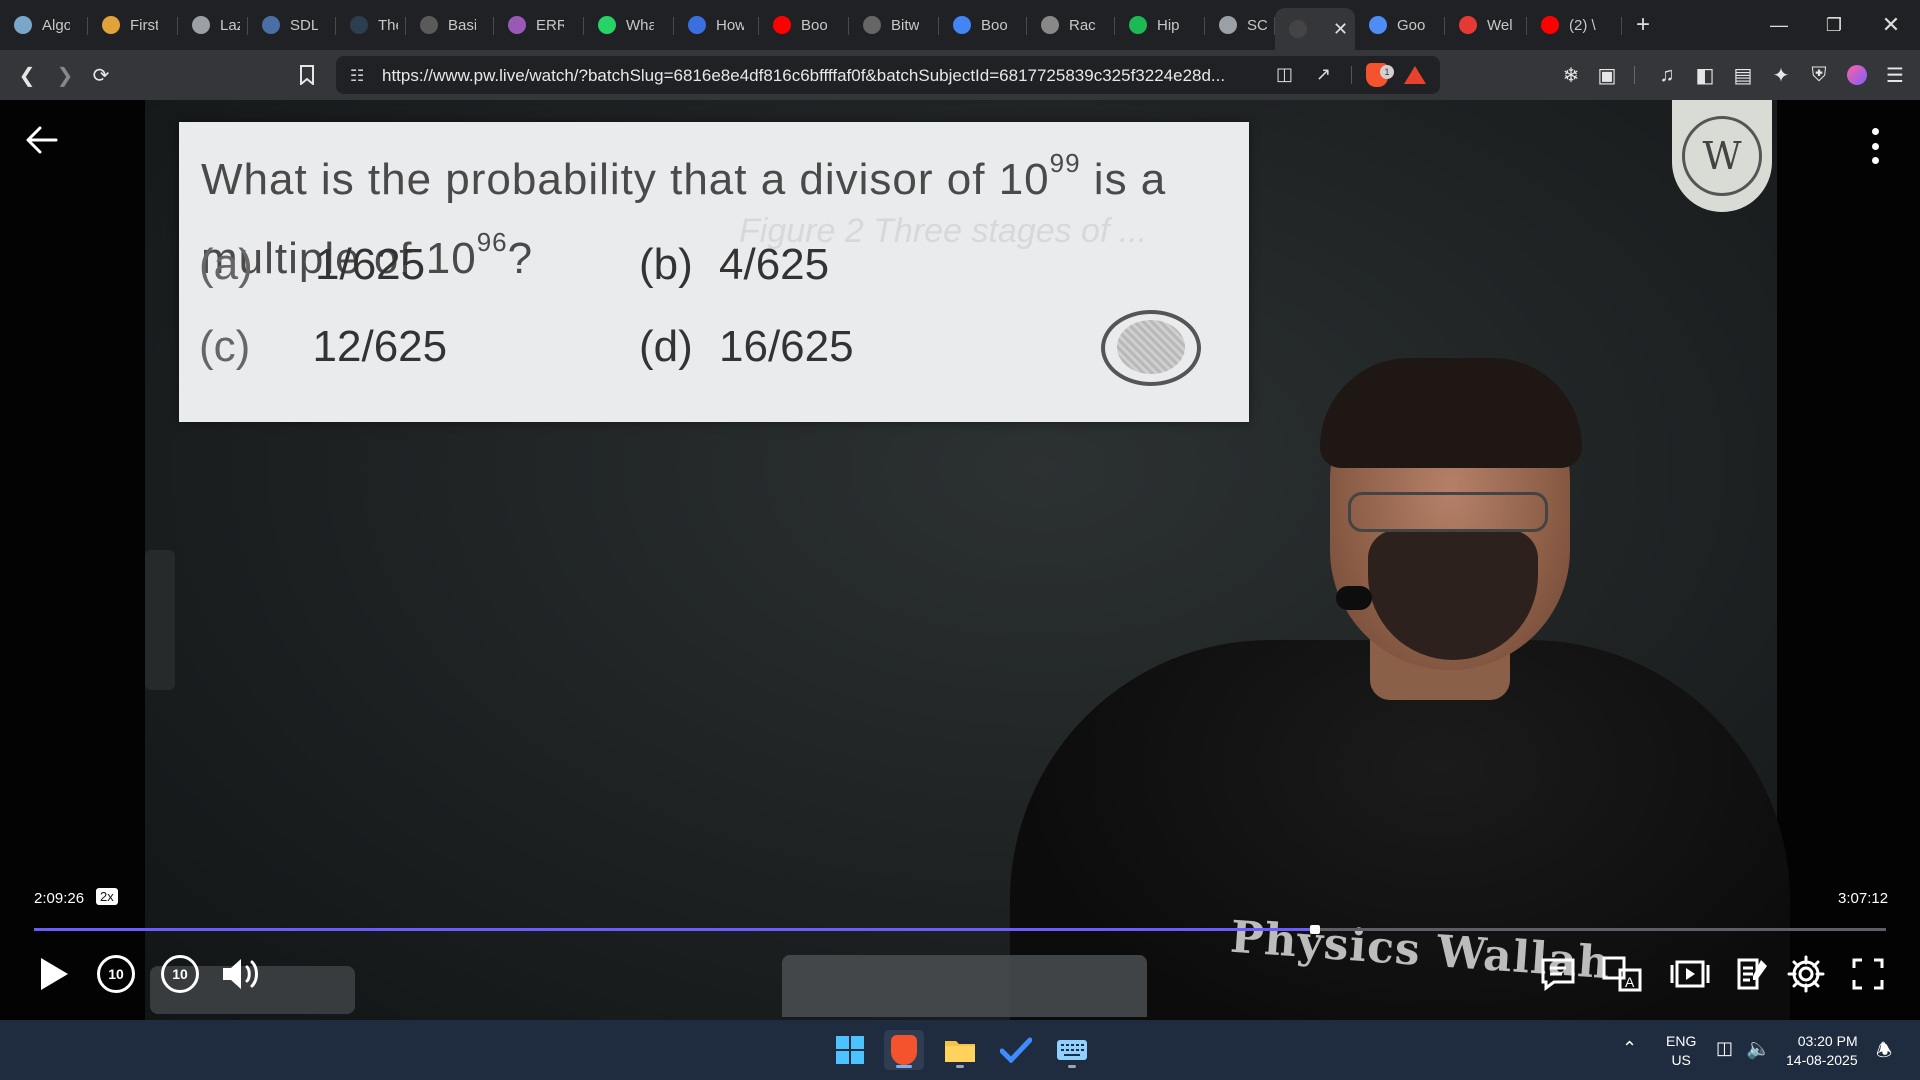 The width and height of the screenshot is (1920, 1080). I want to click on chat-button, so click(1558, 974).